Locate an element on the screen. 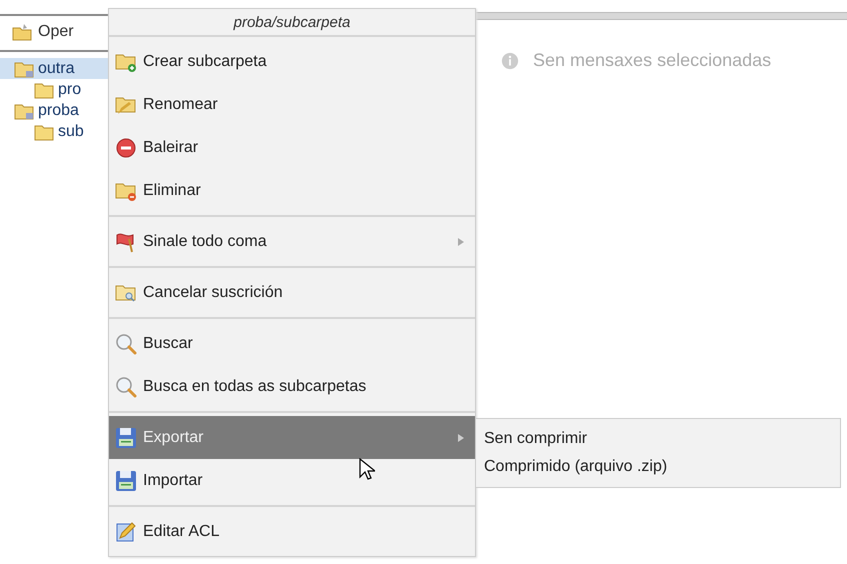 The image size is (847, 564). menu-item: Renomear is located at coordinates (292, 104).